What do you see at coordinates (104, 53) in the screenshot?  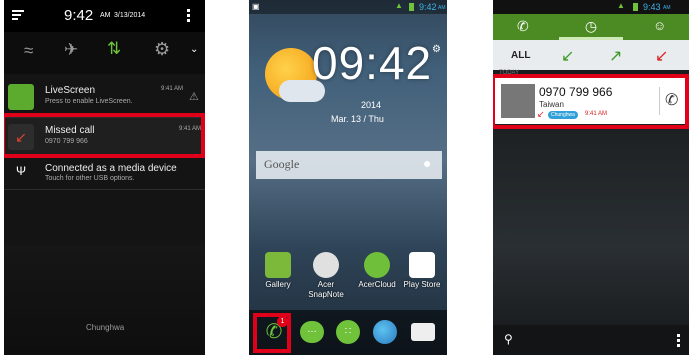 I see `quick-settings-bar: ≈ ✈ ⇅ ⚙ ⌄` at bounding box center [104, 53].